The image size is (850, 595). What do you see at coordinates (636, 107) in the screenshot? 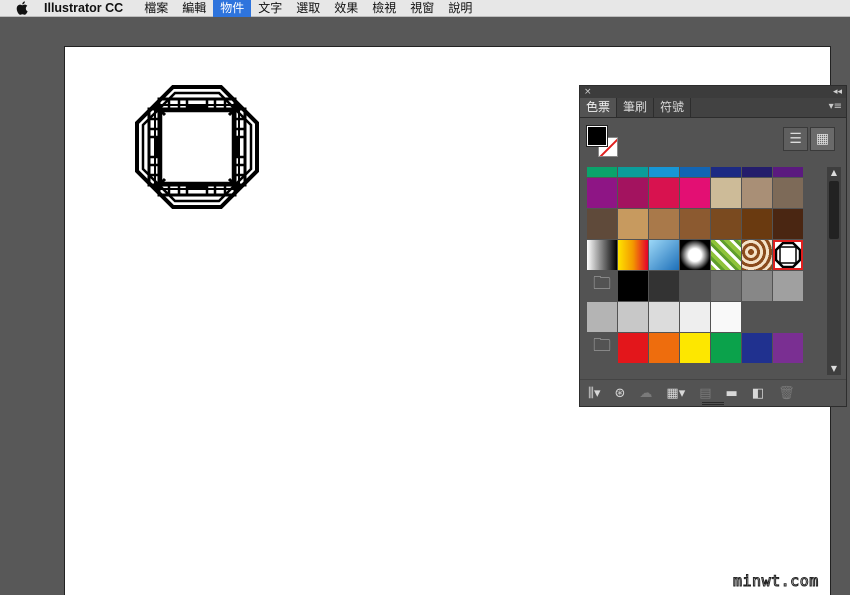
I see `tab-brushes: 筆刷` at bounding box center [636, 107].